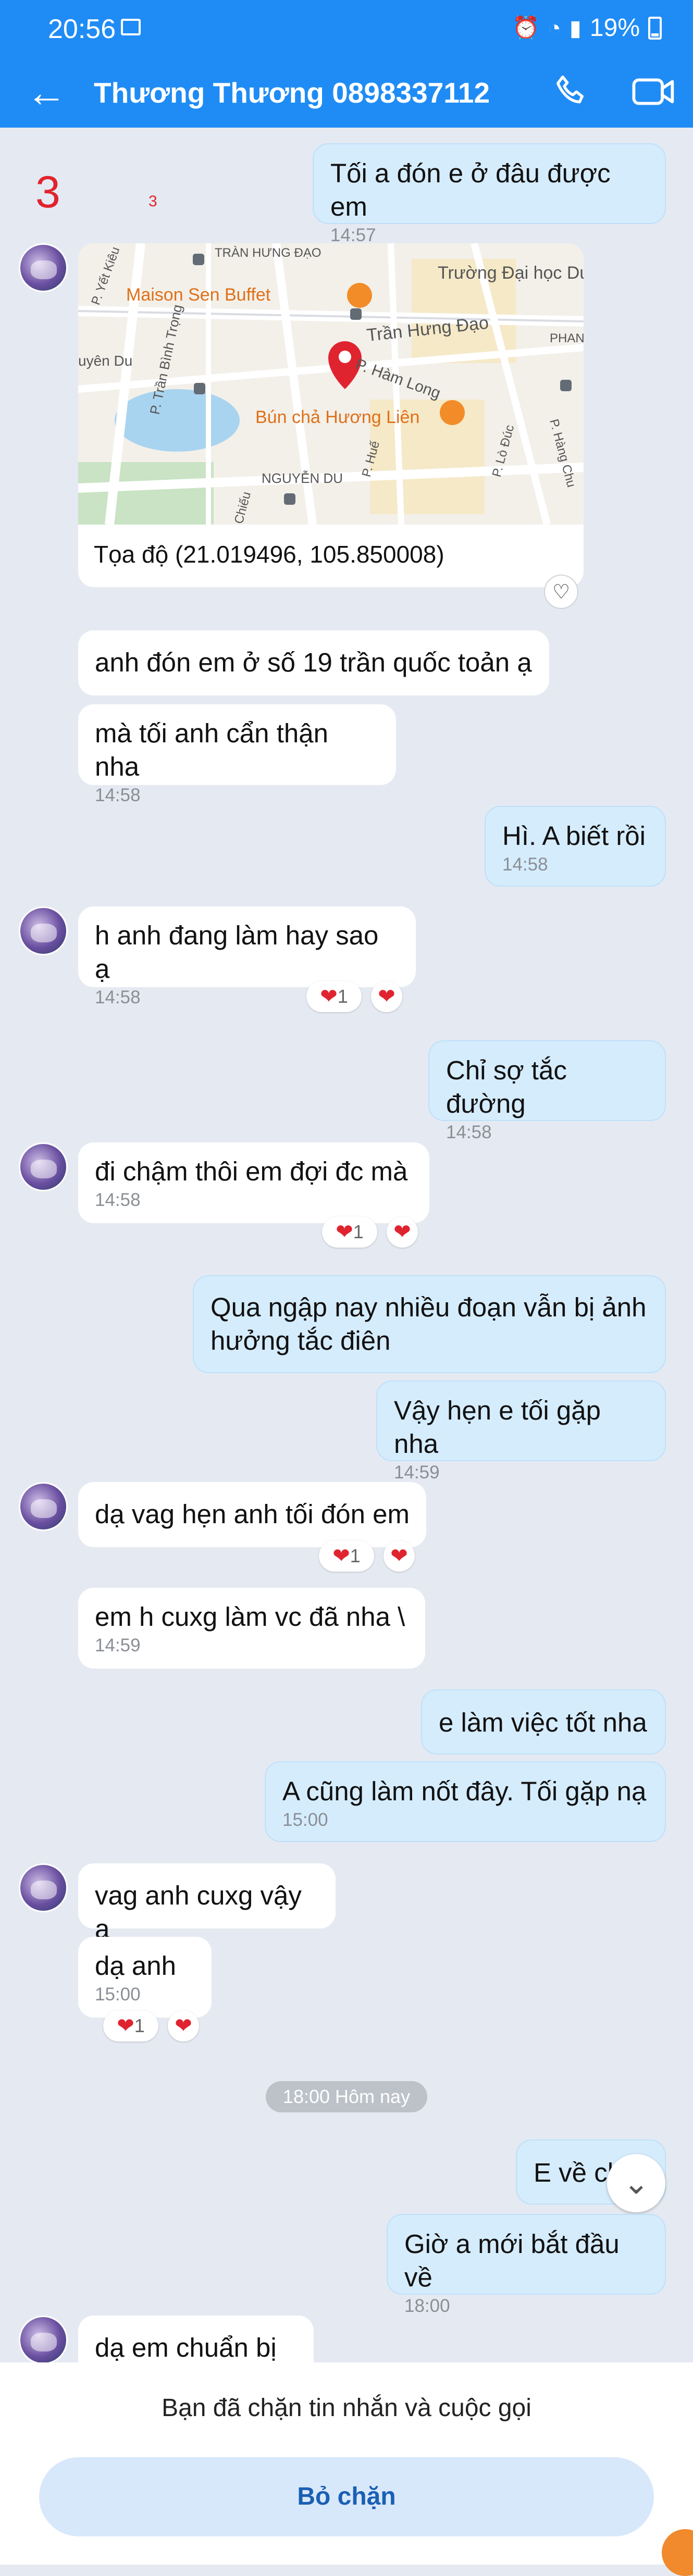 This screenshot has height=2576, width=693. I want to click on message-bubble: Giờ a mới bắt đầu về 18:00, so click(526, 2265).